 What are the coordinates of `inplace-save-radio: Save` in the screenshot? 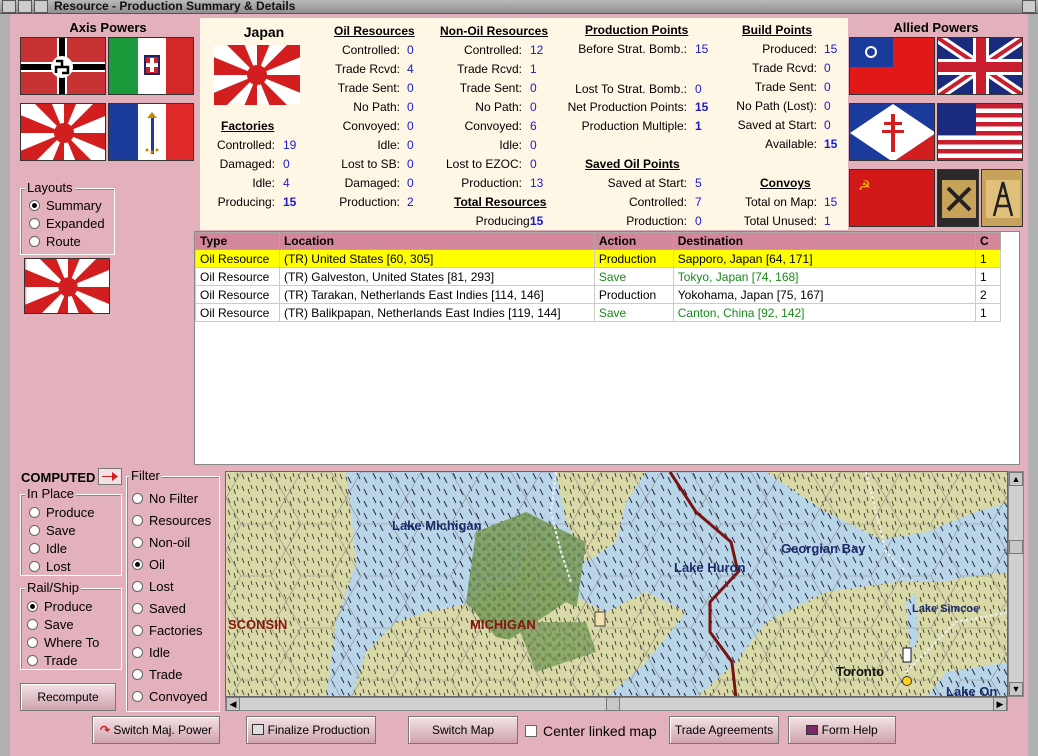 It's located at (52, 530).